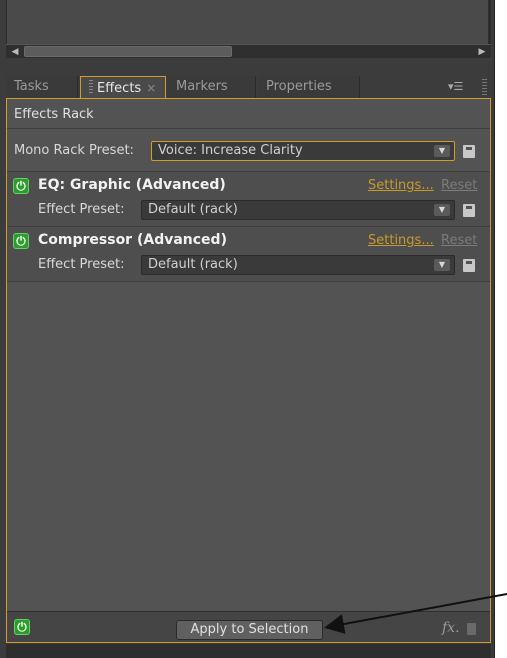 The height and width of the screenshot is (658, 507). Describe the element at coordinates (484, 87) in the screenshot. I see `panel-grip-icon` at that location.